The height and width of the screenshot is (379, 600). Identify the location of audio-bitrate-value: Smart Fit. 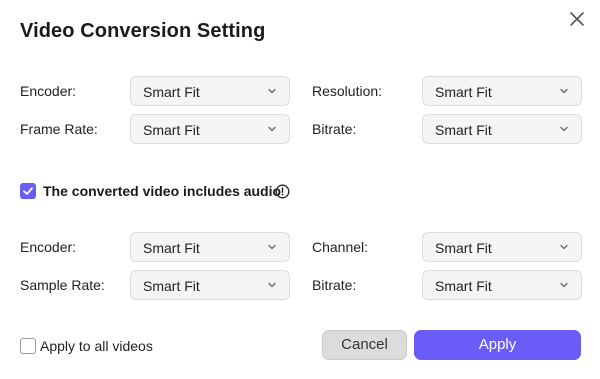
(463, 286).